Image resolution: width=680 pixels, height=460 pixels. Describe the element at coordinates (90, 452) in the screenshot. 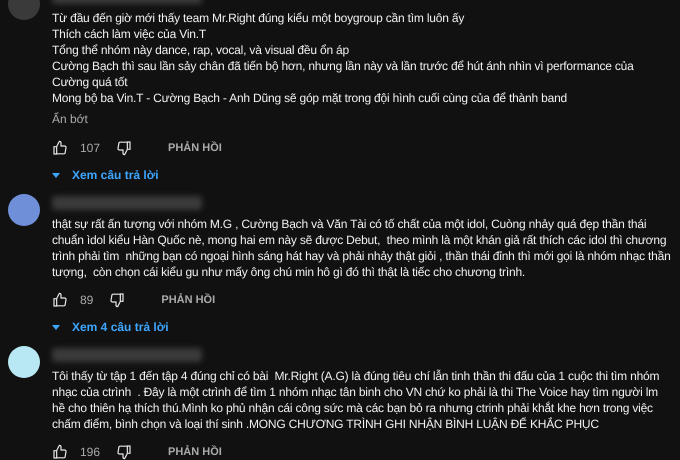

I see `like-count: 196` at that location.